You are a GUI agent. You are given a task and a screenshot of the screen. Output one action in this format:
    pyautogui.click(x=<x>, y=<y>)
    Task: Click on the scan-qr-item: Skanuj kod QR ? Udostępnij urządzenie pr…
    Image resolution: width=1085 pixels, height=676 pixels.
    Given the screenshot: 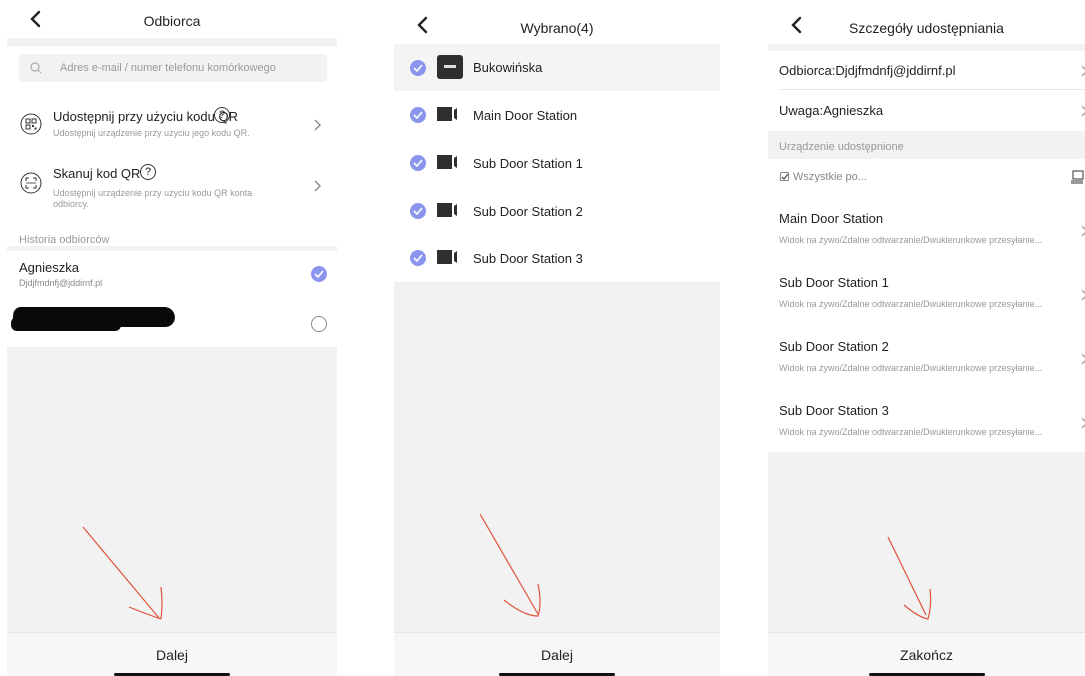 What is the action you would take?
    pyautogui.click(x=172, y=187)
    